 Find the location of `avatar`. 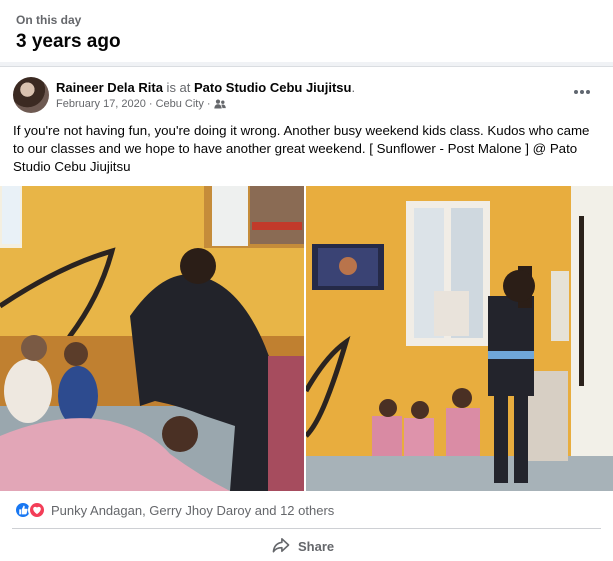

avatar is located at coordinates (31, 95).